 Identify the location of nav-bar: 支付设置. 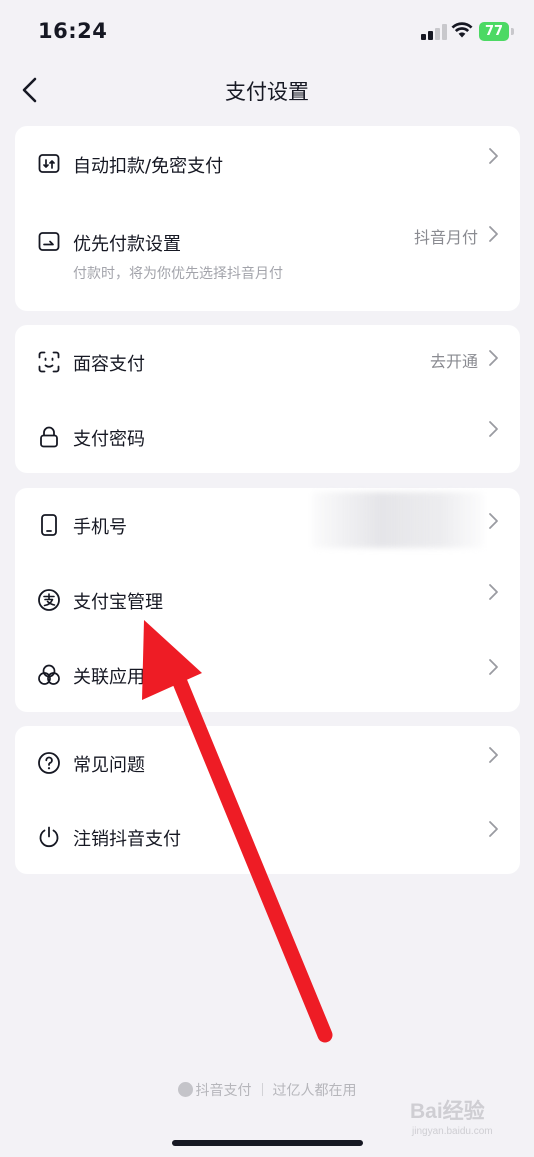
(267, 90).